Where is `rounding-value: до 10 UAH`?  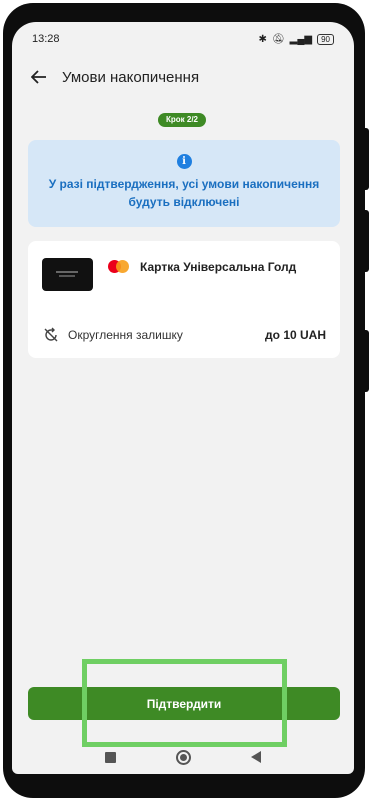
rounding-value: до 10 UAH is located at coordinates (295, 335).